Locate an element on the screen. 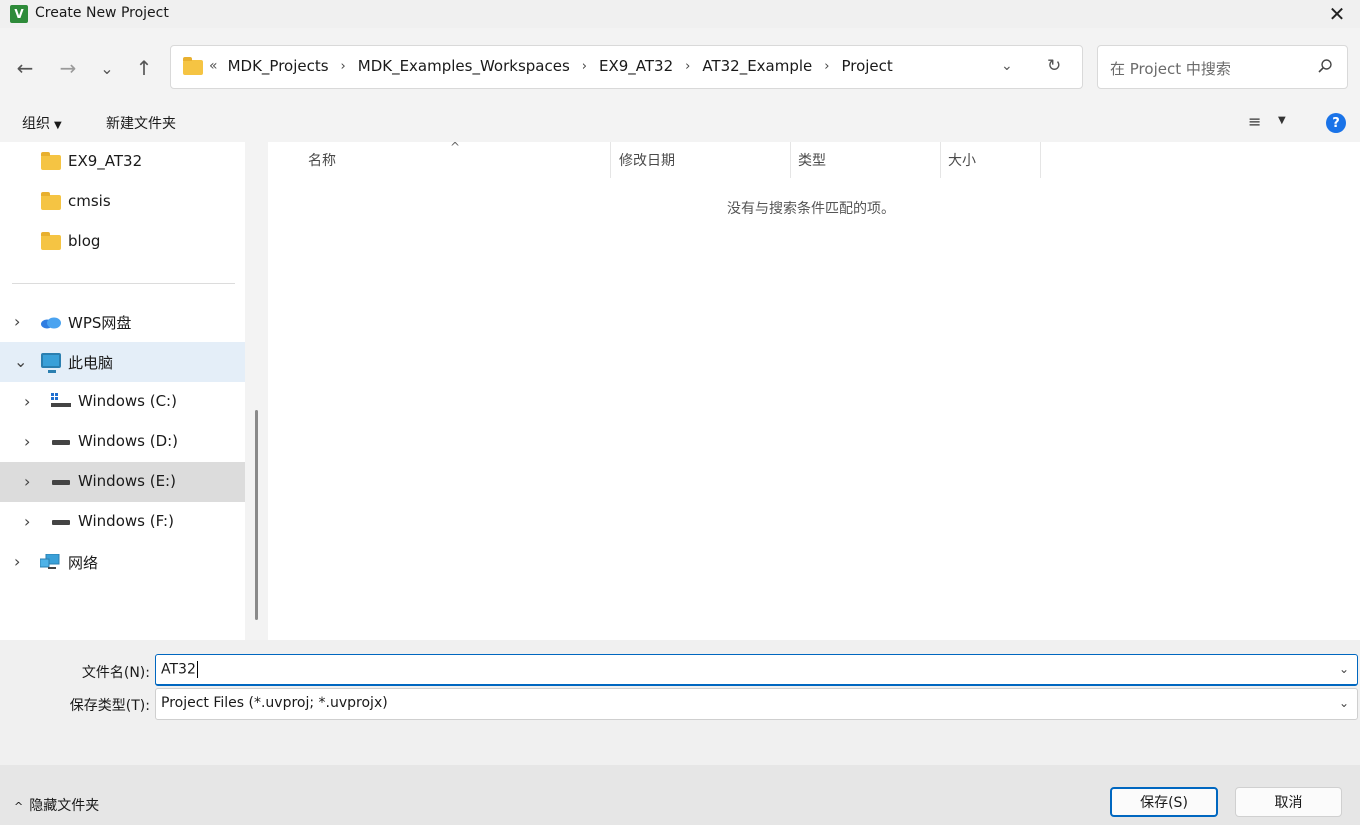 The height and width of the screenshot is (825, 1360). network-icon is located at coordinates (50, 561).